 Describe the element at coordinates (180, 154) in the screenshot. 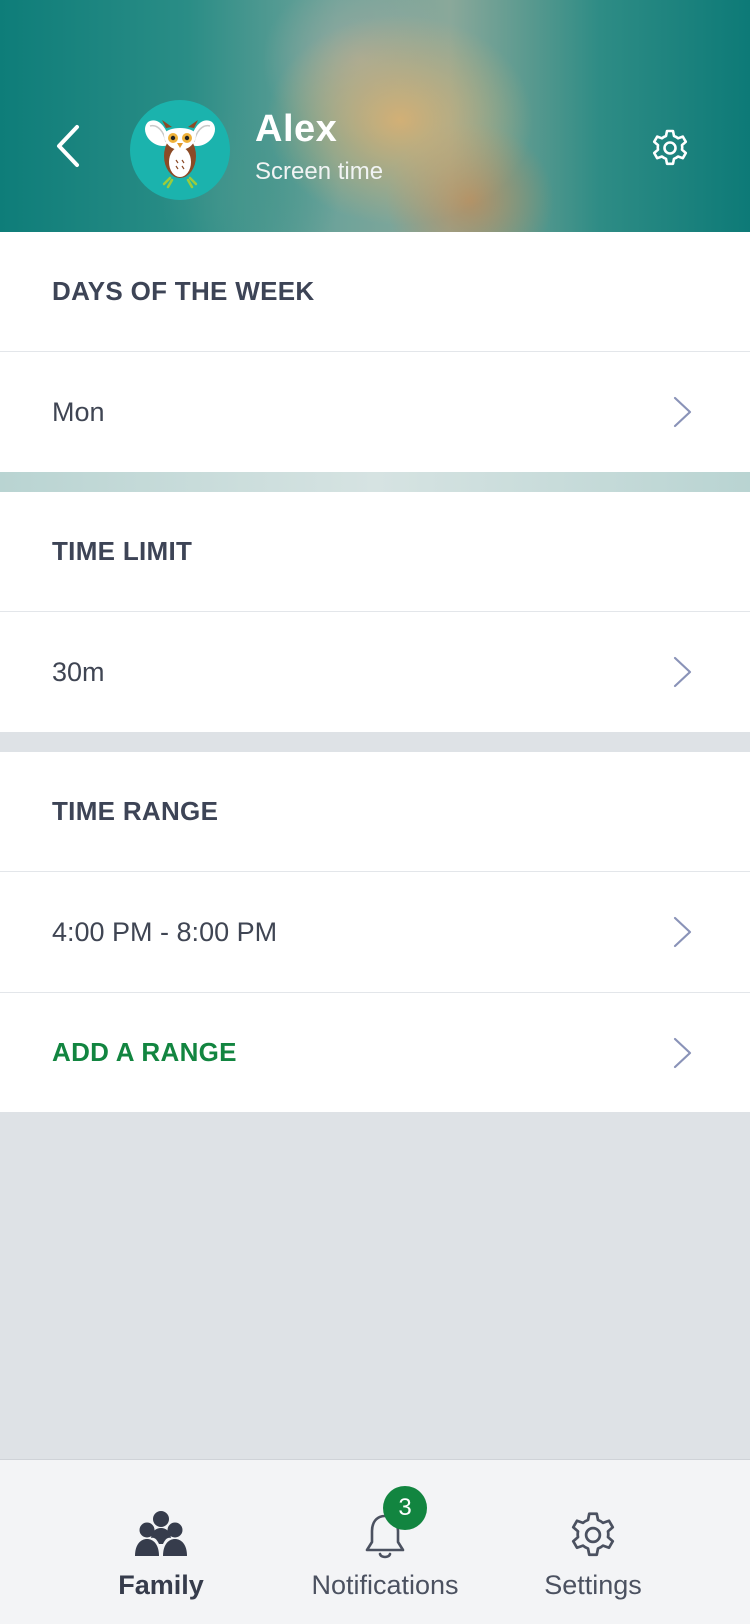

I see `owl-avatar-icon` at that location.